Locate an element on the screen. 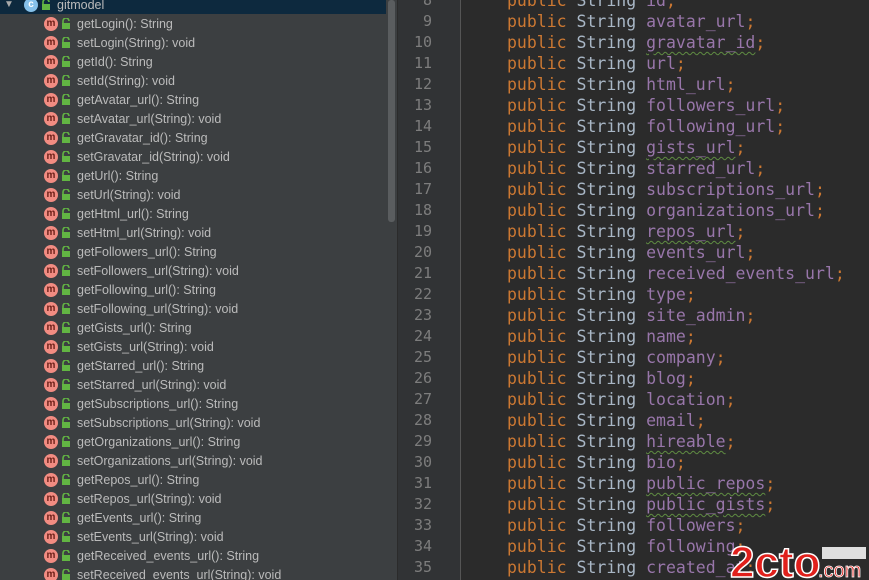 The width and height of the screenshot is (869, 580). code-line: public String html_url; is located at coordinates (621, 84).